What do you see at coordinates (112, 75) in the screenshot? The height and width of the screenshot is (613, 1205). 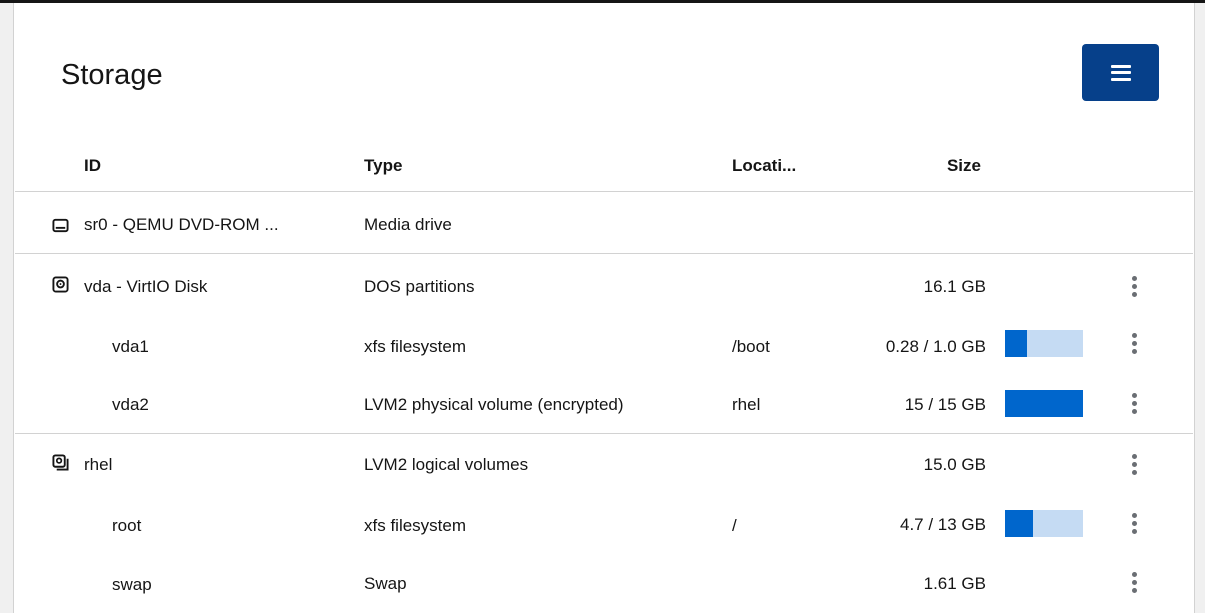 I see `card-title: Storage` at bounding box center [112, 75].